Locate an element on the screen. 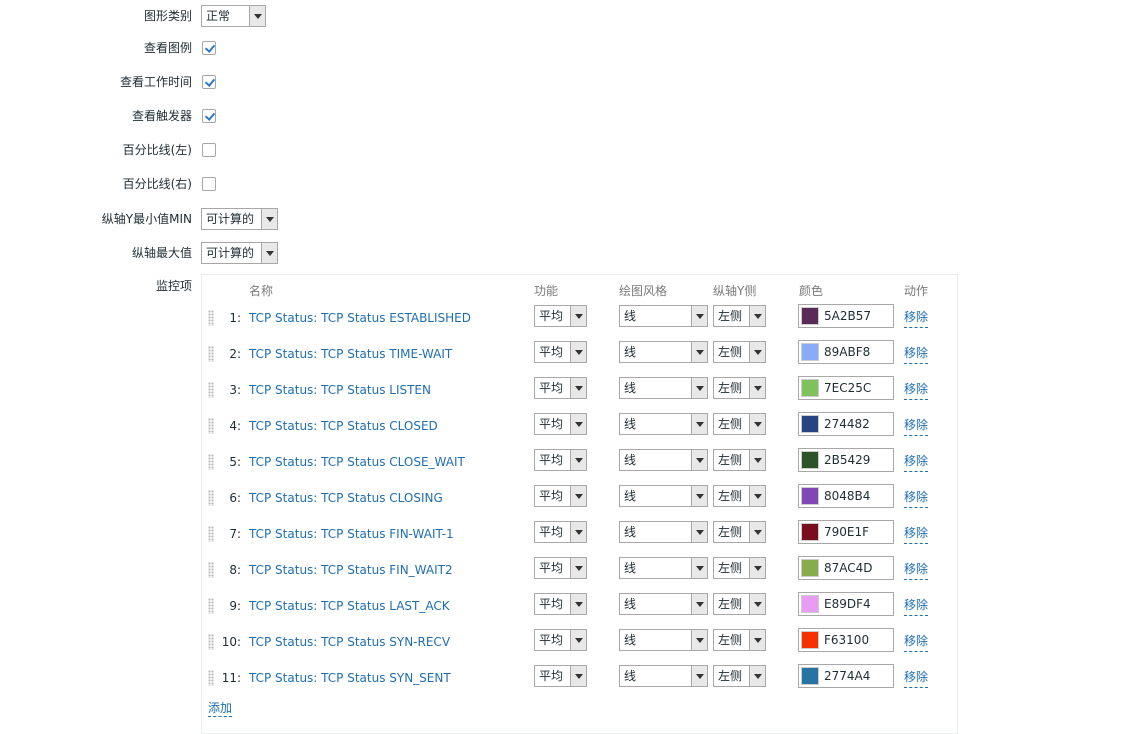 The image size is (1122, 734). item-color-value: 2B5429 is located at coordinates (847, 460).